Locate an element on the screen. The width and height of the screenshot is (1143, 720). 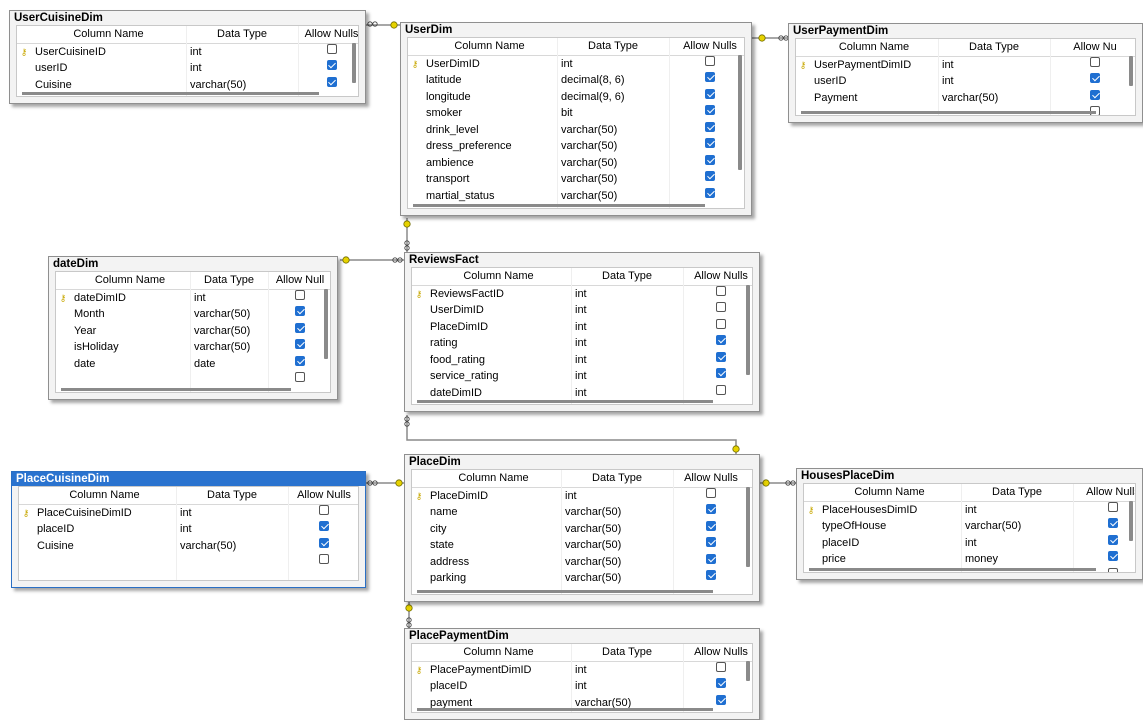
table-title: dateDim is located at coordinates (193, 264).